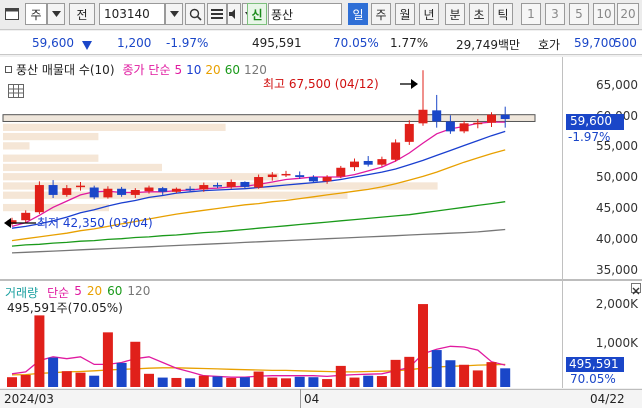 The width and height of the screenshot is (642, 408). What do you see at coordinates (82, 14) in the screenshot?
I see `prev-button: 전` at bounding box center [82, 14].